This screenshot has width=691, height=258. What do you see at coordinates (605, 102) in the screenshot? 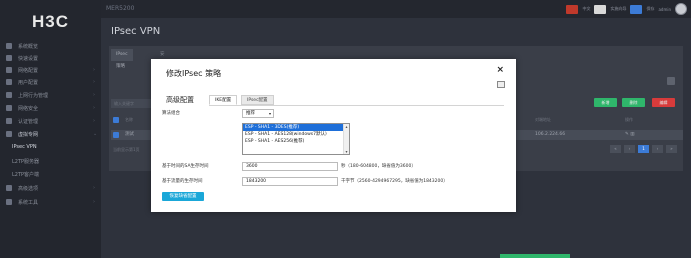
I see `add-button: 新增` at bounding box center [605, 102].